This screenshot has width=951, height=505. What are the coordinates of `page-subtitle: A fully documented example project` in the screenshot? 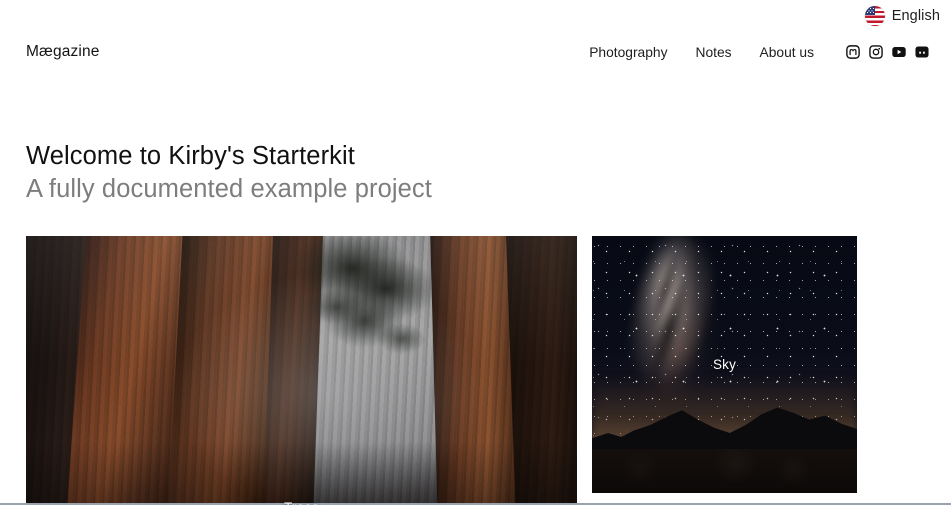 It's located at (229, 188).